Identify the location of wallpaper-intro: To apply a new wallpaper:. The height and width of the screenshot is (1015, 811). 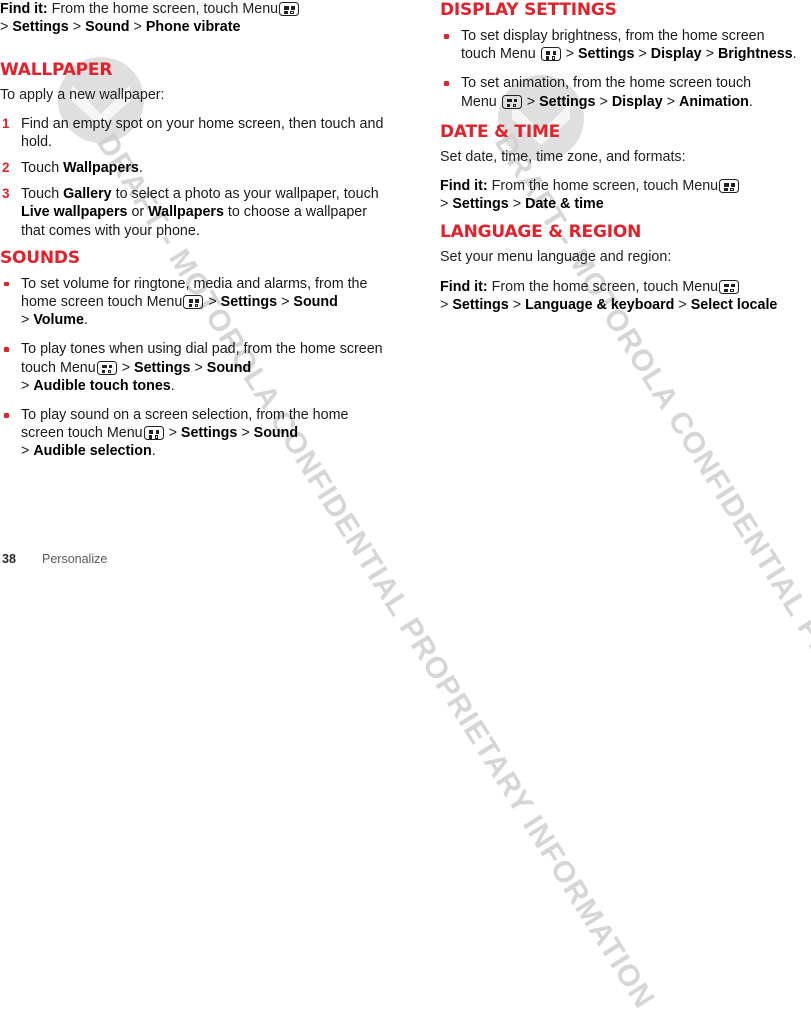
(82, 95).